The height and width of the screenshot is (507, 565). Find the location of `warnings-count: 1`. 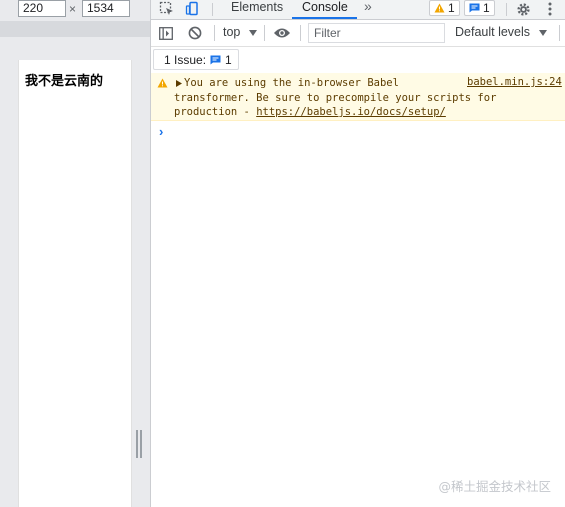

warnings-count: 1 is located at coordinates (451, 8).